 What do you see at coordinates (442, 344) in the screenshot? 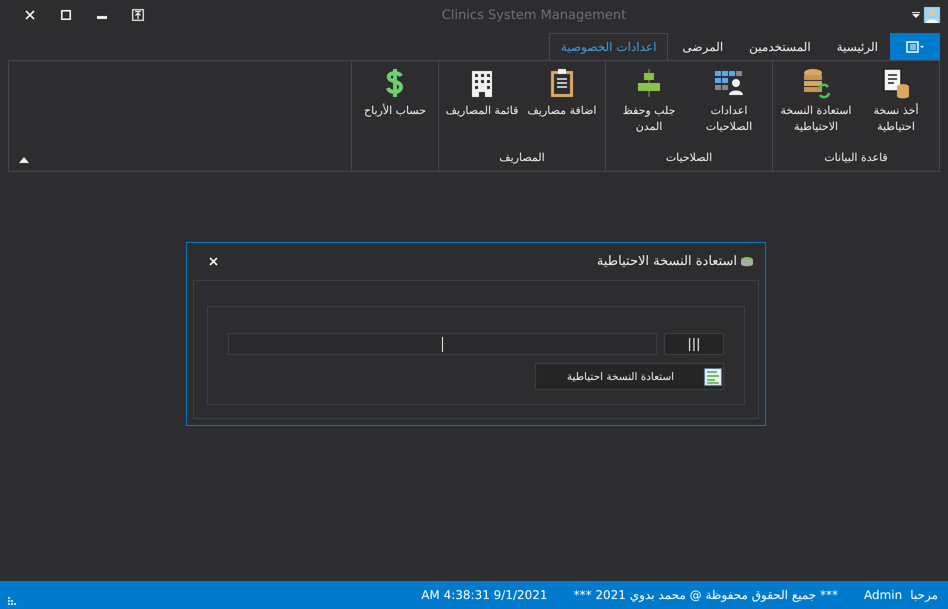
I see `file-path-field` at bounding box center [442, 344].